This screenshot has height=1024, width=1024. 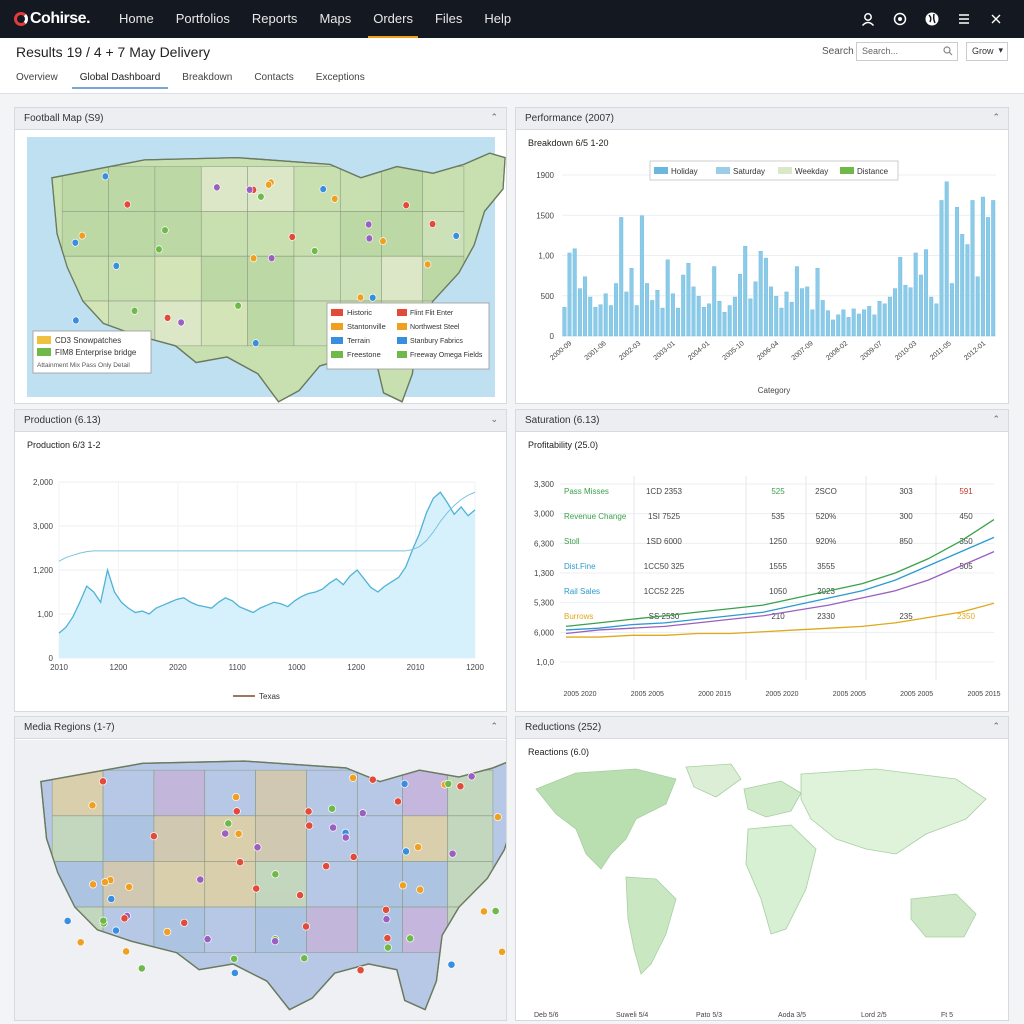 What do you see at coordinates (932, 19) in the screenshot?
I see `globe-icon` at bounding box center [932, 19].